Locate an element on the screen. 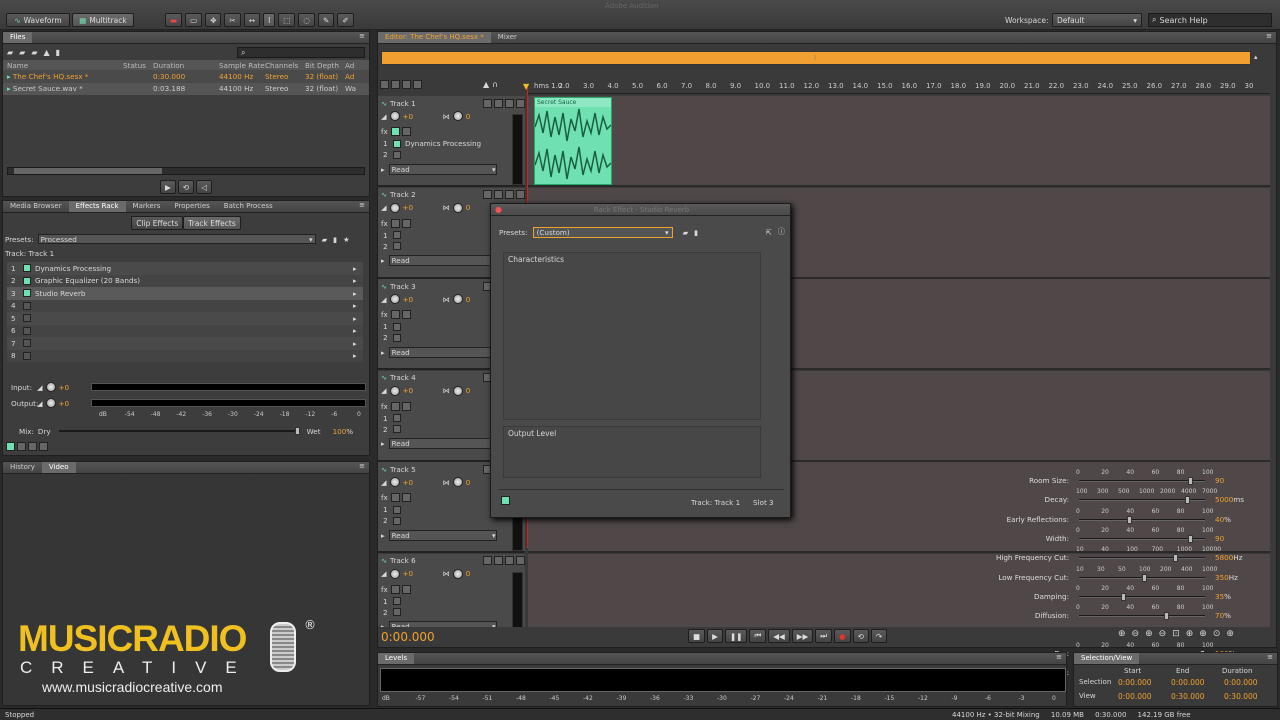 Image resolution: width=1280 pixels, height=720 pixels. param-value: 90 is located at coordinates (1219, 538).